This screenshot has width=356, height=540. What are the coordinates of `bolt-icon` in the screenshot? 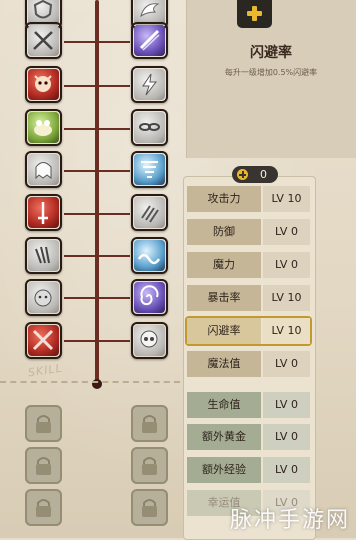 It's located at (150, 84).